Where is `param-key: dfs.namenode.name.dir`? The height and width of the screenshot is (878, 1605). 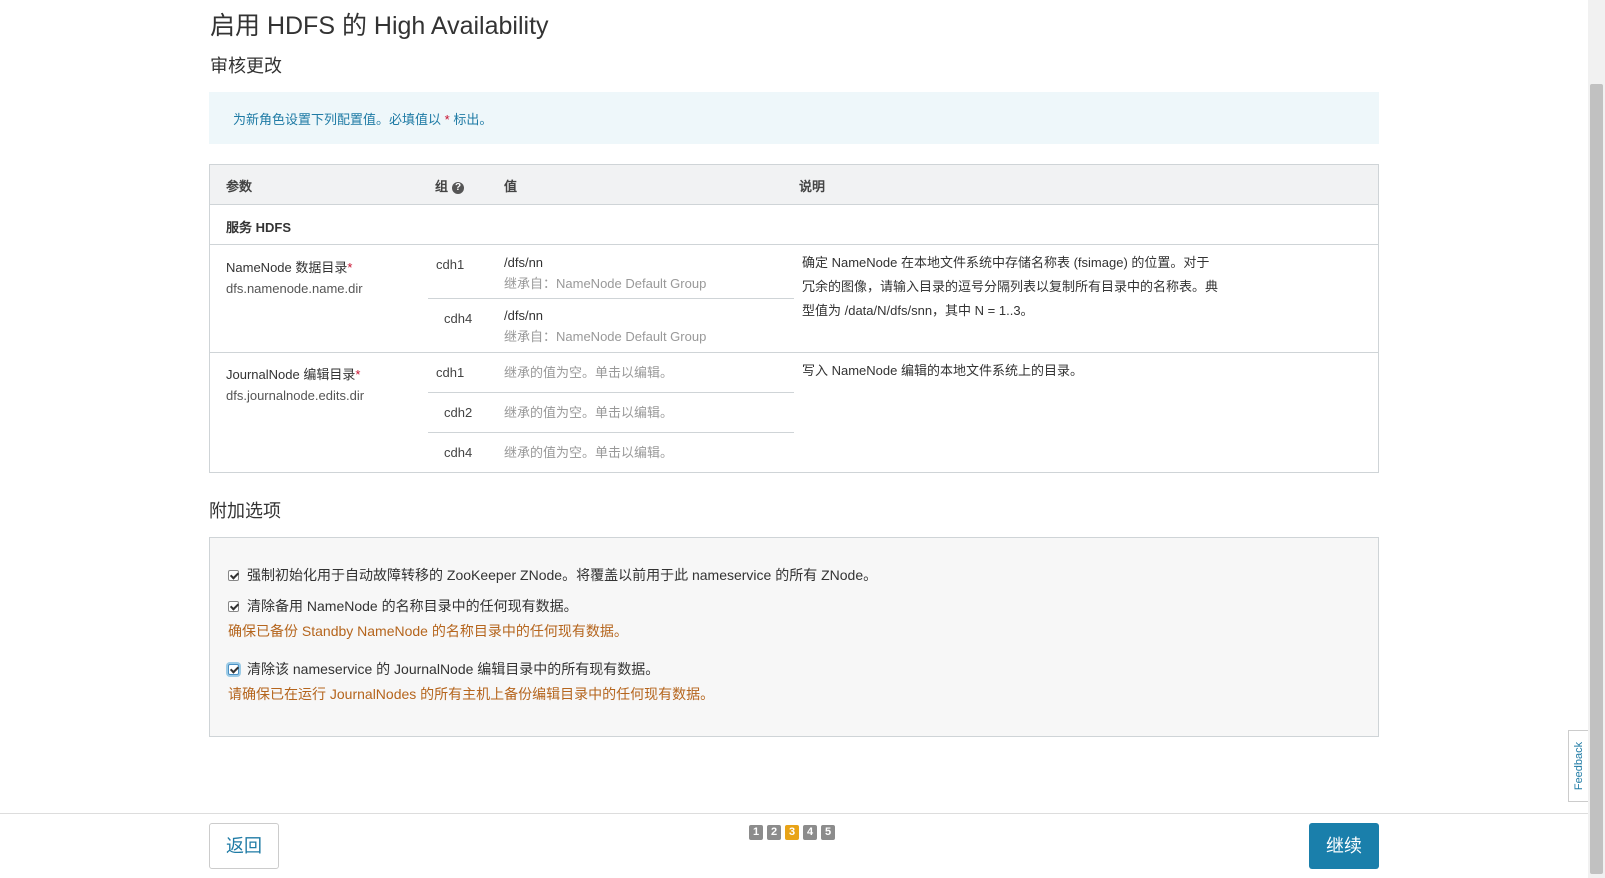 param-key: dfs.namenode.name.dir is located at coordinates (294, 288).